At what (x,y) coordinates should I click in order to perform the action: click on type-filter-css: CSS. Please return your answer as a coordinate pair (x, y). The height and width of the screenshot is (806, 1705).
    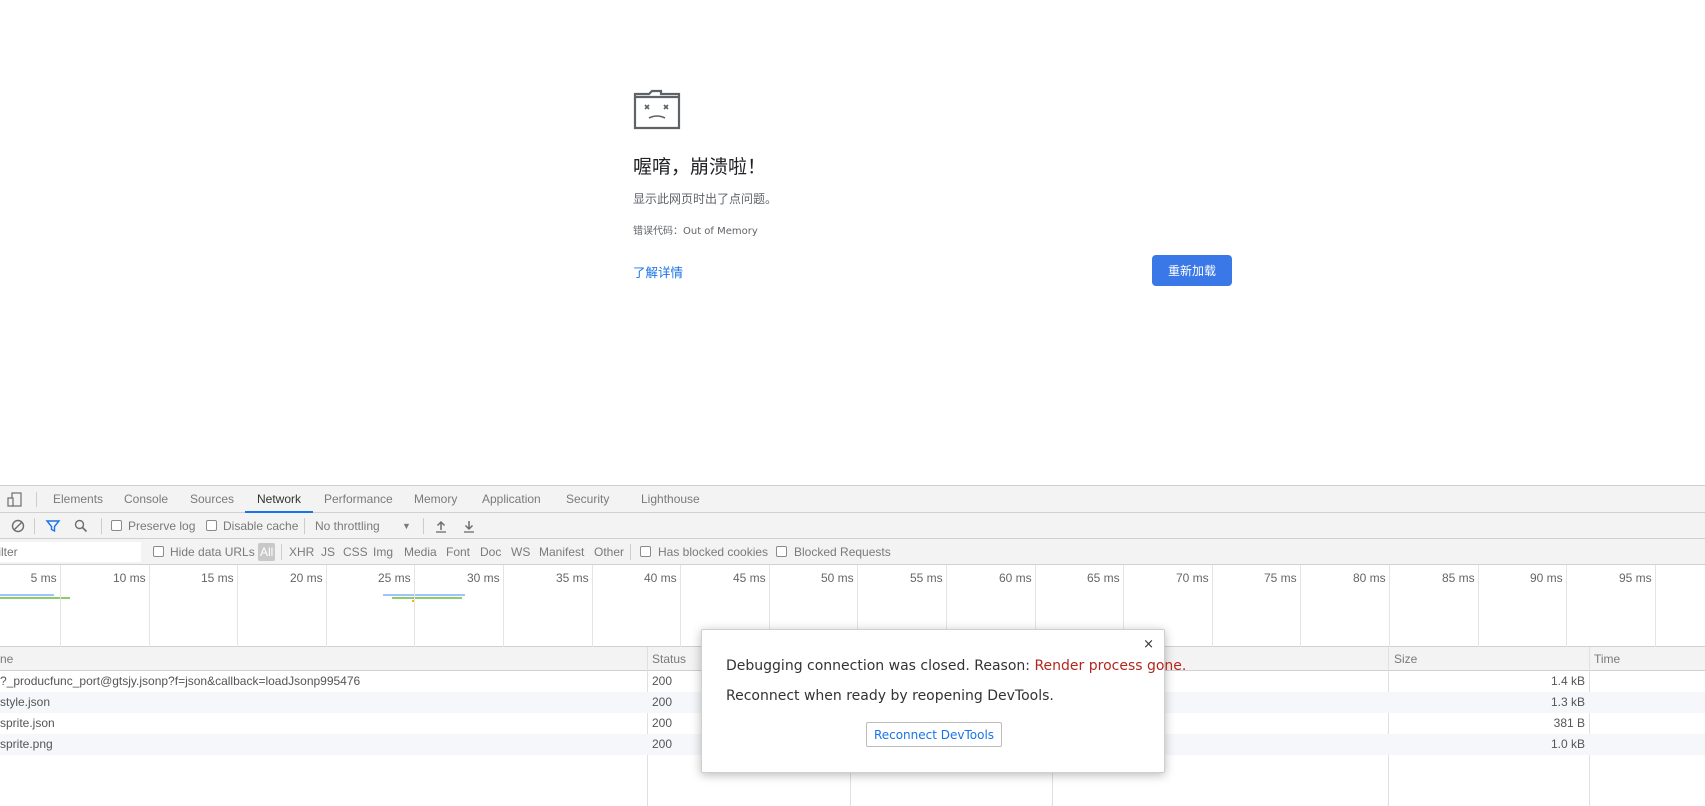
    Looking at the image, I should click on (355, 552).